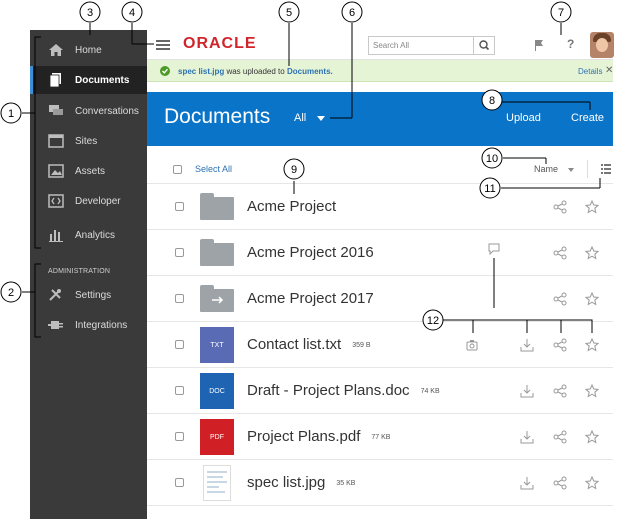 The width and height of the screenshot is (624, 519). Describe the element at coordinates (56, 110) in the screenshot. I see `conversations-icon` at that location.